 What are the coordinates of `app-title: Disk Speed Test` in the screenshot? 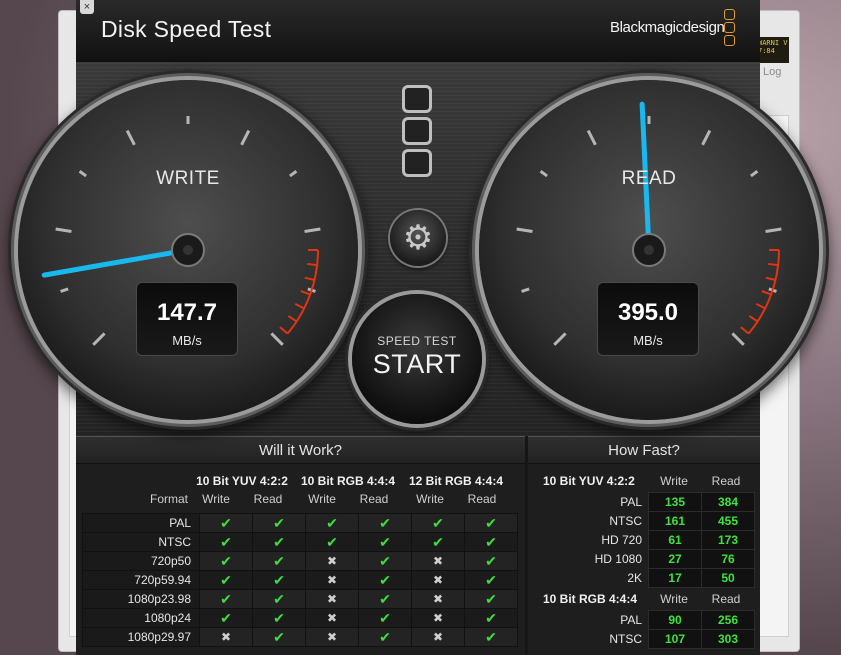 It's located at (186, 29).